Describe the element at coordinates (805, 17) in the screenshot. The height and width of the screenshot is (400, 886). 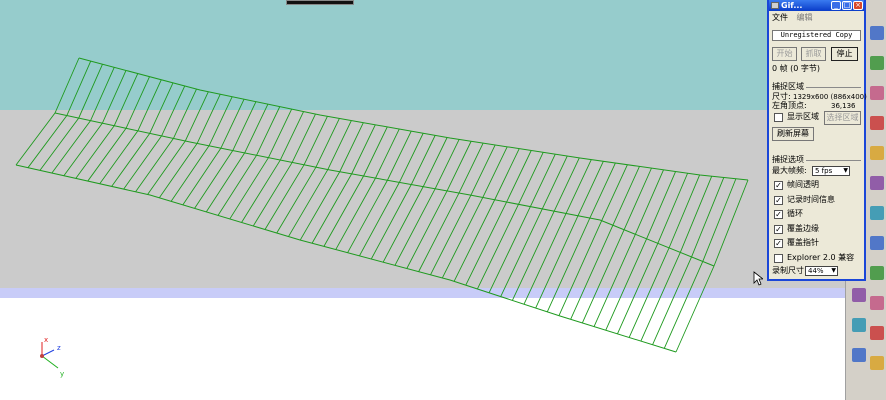
I see `menu-edit: 编辑` at that location.